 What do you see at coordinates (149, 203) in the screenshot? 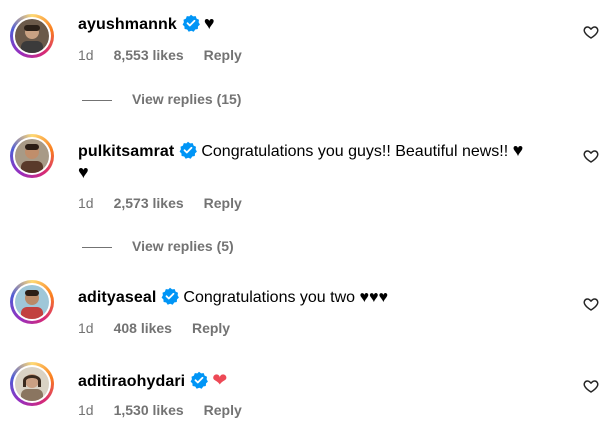
I see `likes-count: 2,573 likes` at bounding box center [149, 203].